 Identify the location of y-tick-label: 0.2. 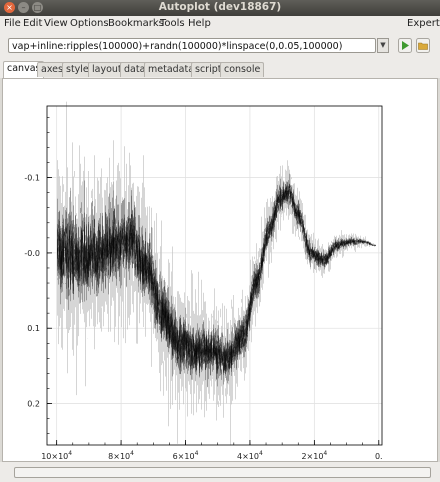
(33, 404).